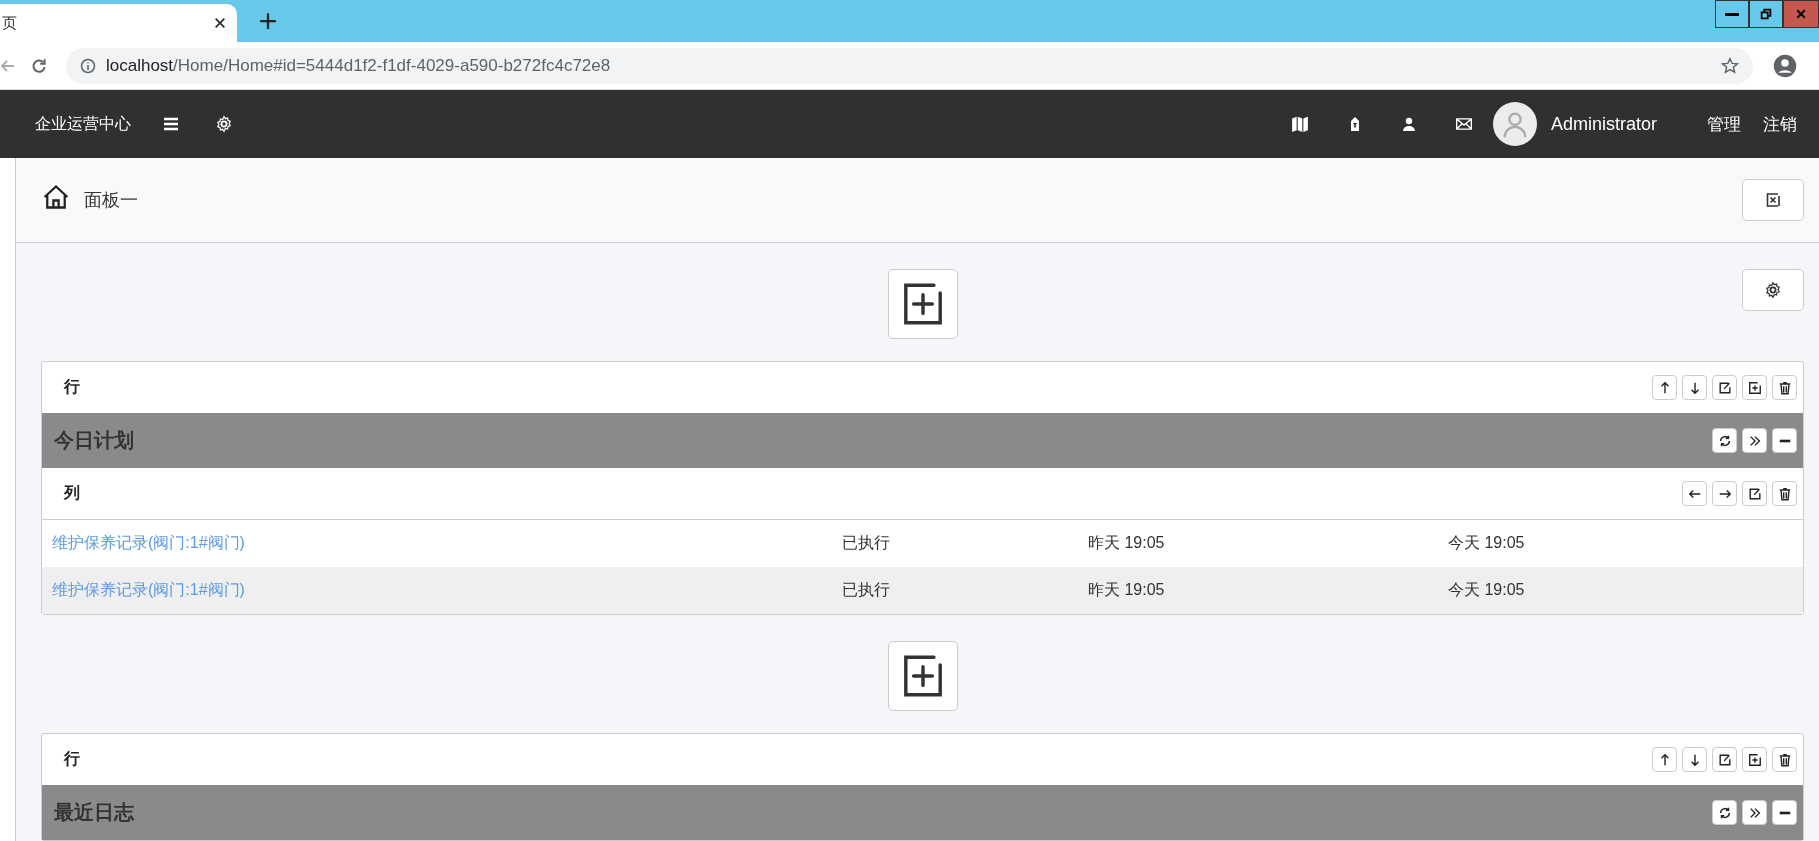 This screenshot has width=1819, height=841. What do you see at coordinates (1463, 124) in the screenshot?
I see `mail-icon` at bounding box center [1463, 124].